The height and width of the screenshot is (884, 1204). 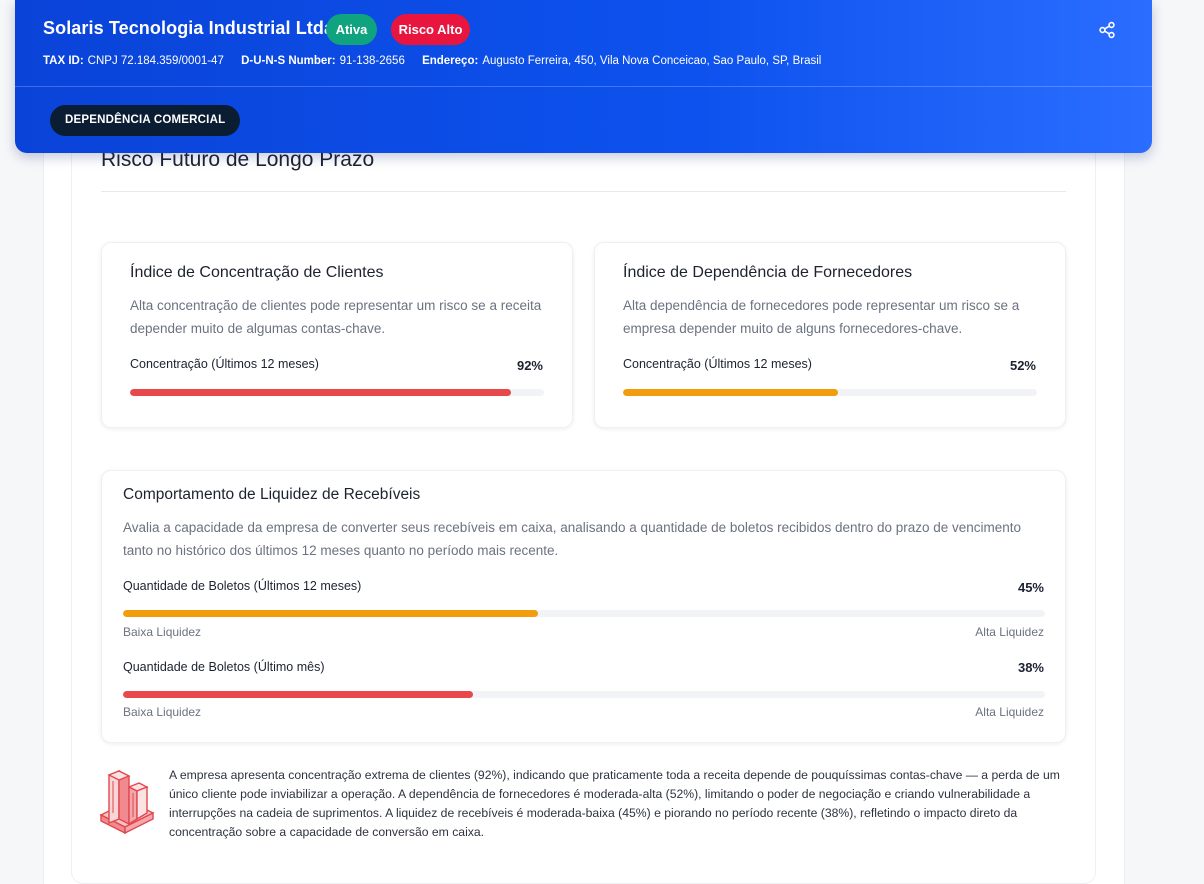 What do you see at coordinates (189, 28) in the screenshot?
I see `company-name: Solaris Tecnologia Industrial Ltda` at bounding box center [189, 28].